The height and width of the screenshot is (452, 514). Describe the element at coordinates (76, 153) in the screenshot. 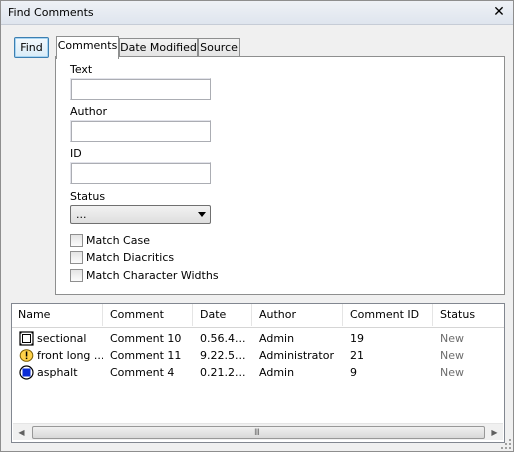

I see `id-label: ID` at that location.